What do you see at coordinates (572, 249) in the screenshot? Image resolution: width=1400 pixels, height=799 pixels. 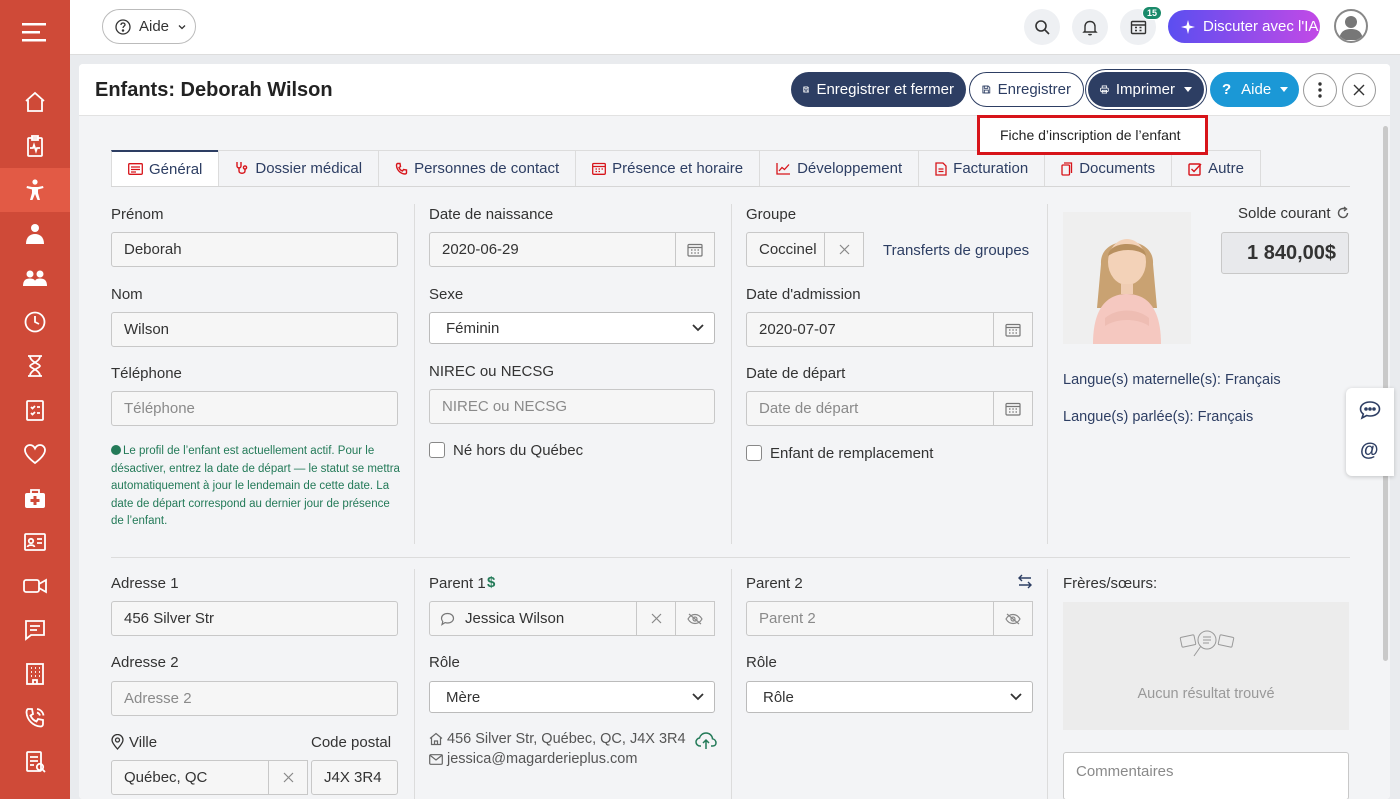 I see `date-of-birth-input: 2020-06-29` at bounding box center [572, 249].